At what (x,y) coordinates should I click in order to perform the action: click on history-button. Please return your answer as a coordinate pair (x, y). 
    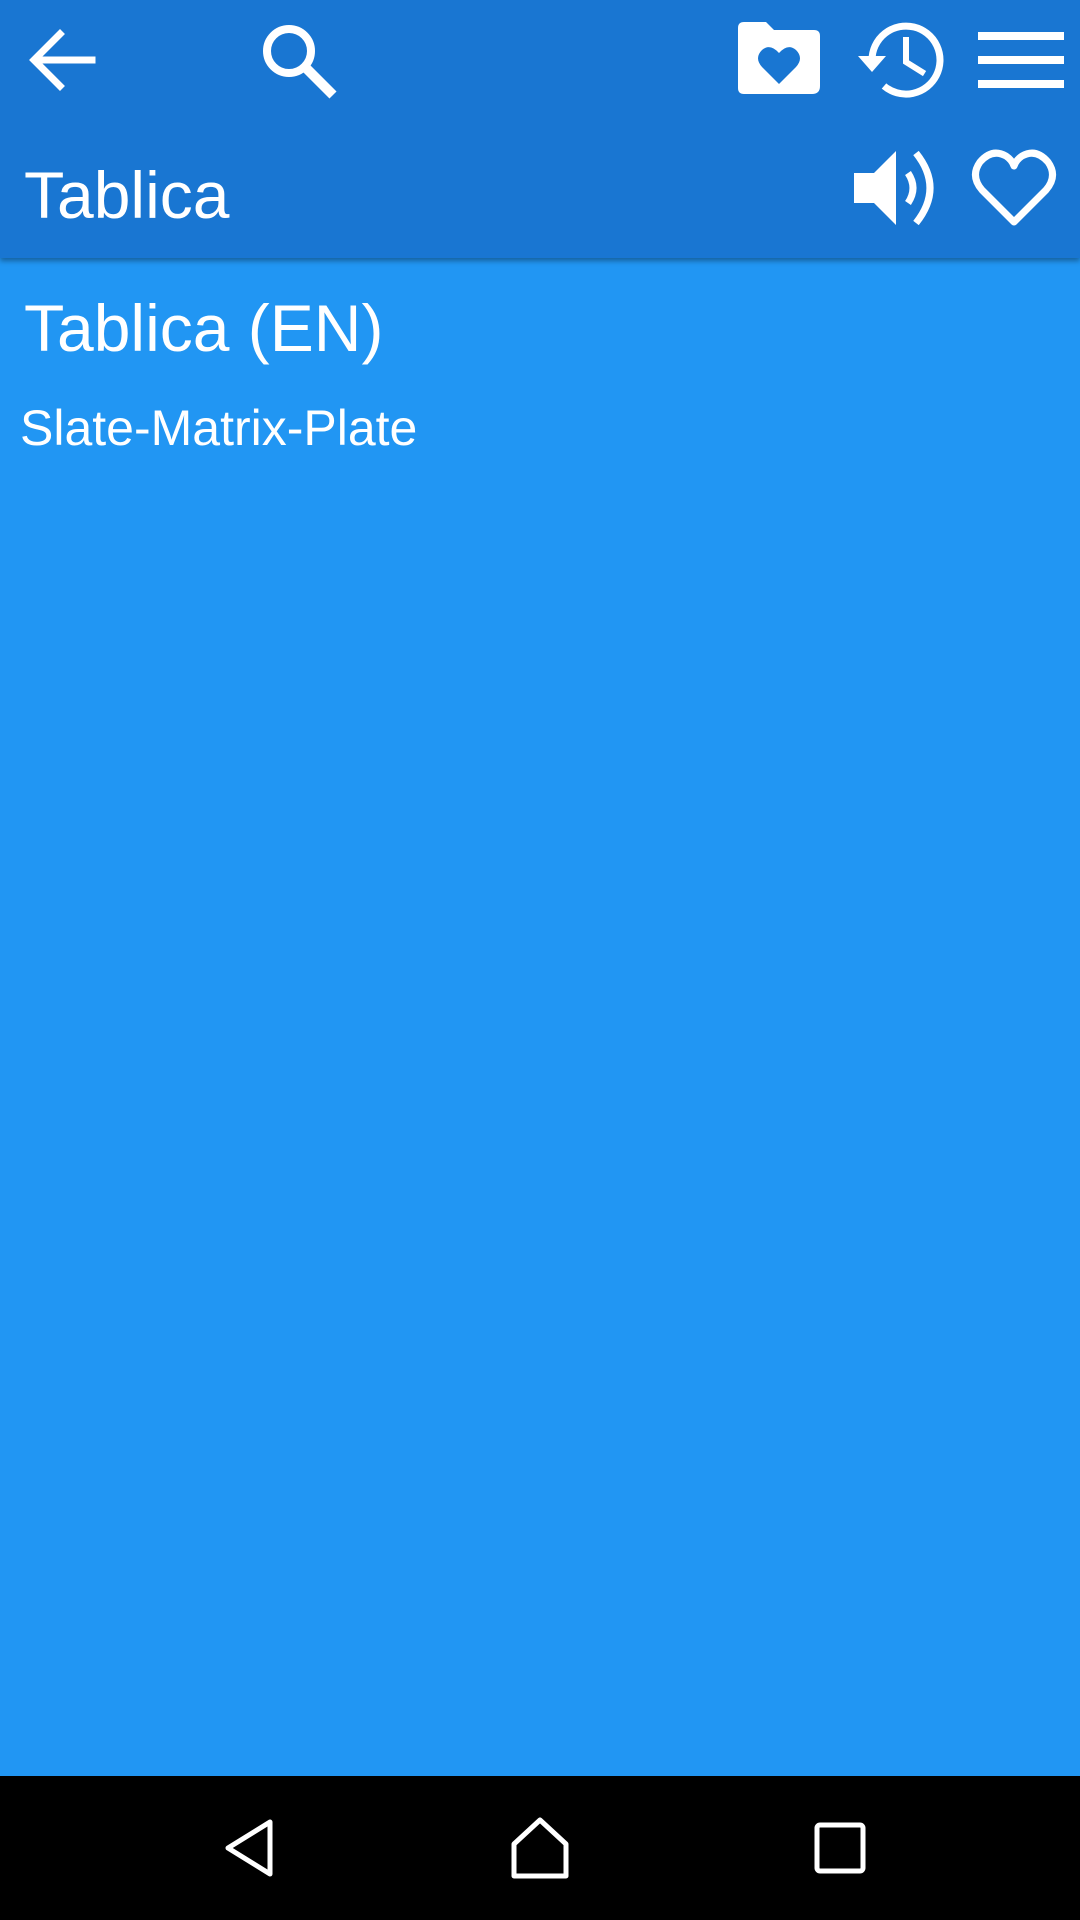
    Looking at the image, I should click on (898, 60).